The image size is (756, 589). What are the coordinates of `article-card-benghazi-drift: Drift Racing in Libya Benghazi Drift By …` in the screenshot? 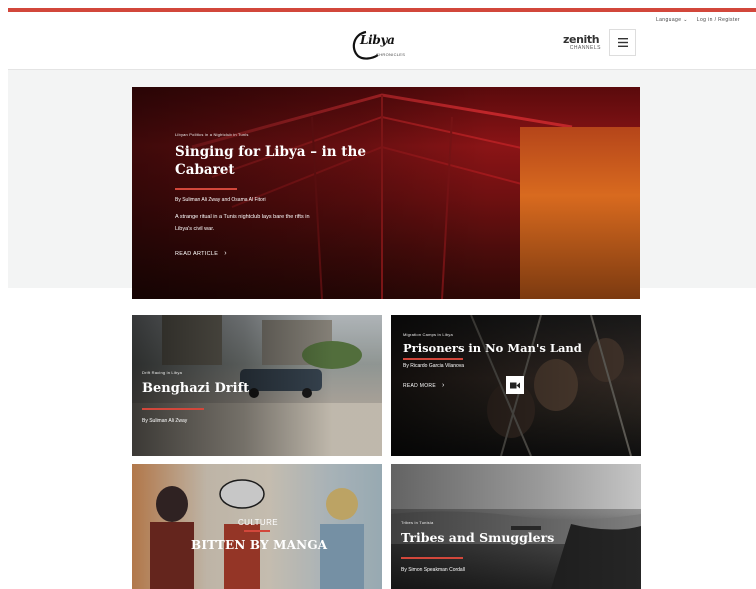 It's located at (257, 385).